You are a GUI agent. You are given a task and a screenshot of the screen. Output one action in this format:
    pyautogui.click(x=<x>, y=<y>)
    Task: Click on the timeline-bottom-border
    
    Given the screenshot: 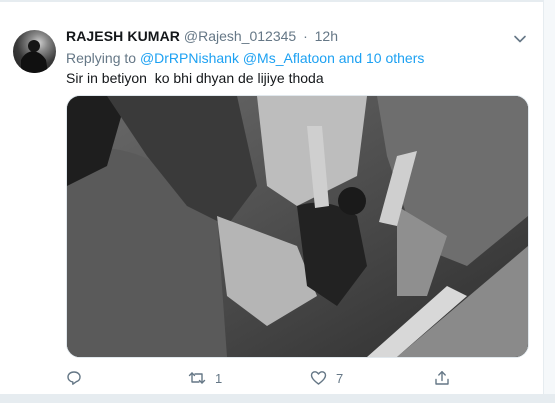 What is the action you would take?
    pyautogui.click(x=277, y=398)
    